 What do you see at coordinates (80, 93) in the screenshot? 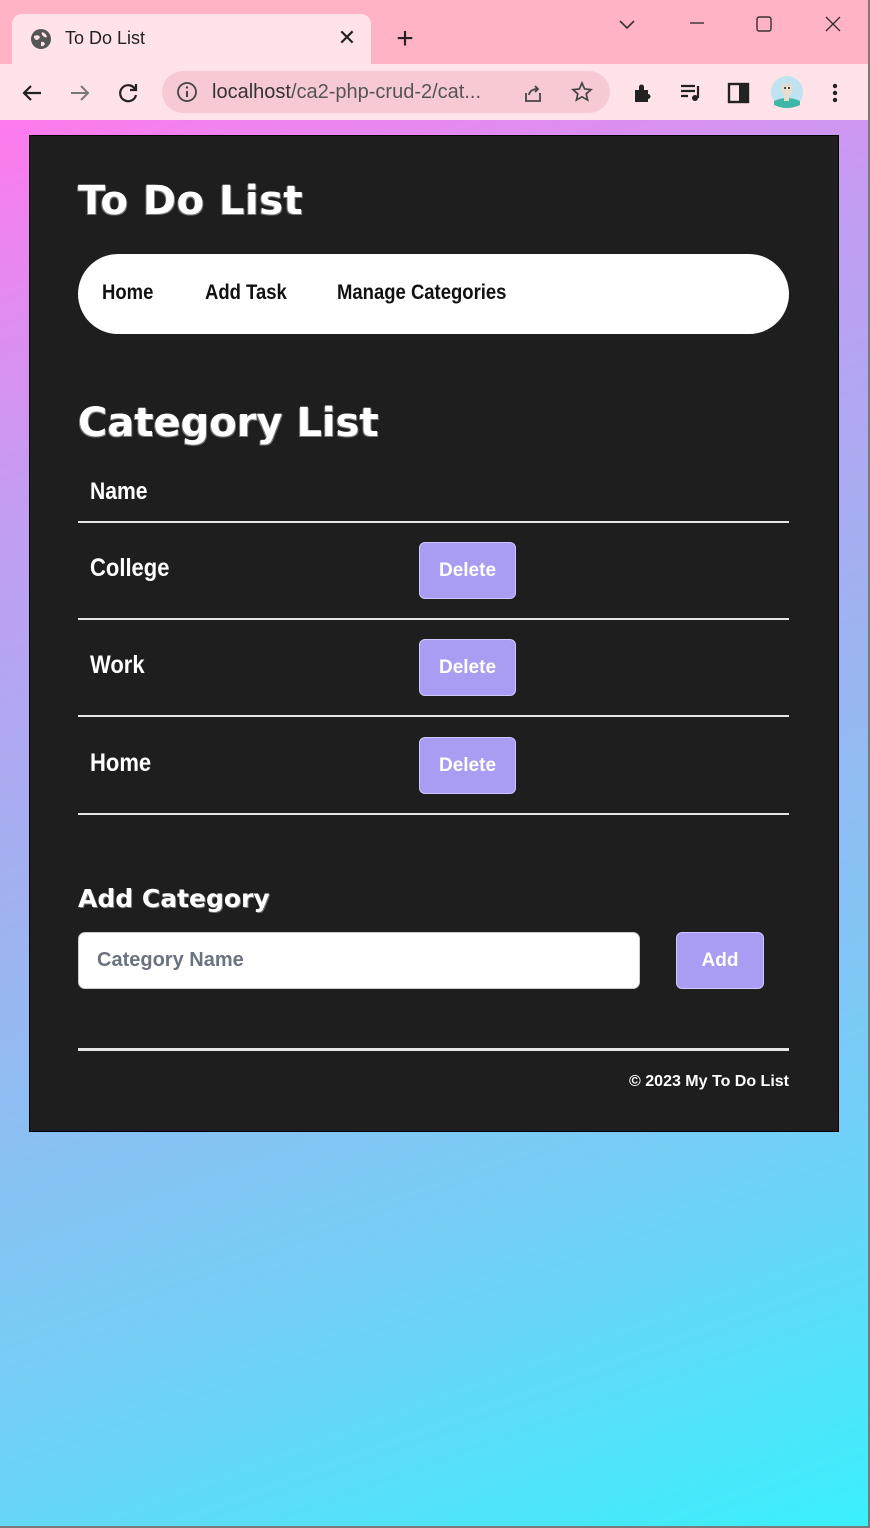
I see `forward-icon` at bounding box center [80, 93].